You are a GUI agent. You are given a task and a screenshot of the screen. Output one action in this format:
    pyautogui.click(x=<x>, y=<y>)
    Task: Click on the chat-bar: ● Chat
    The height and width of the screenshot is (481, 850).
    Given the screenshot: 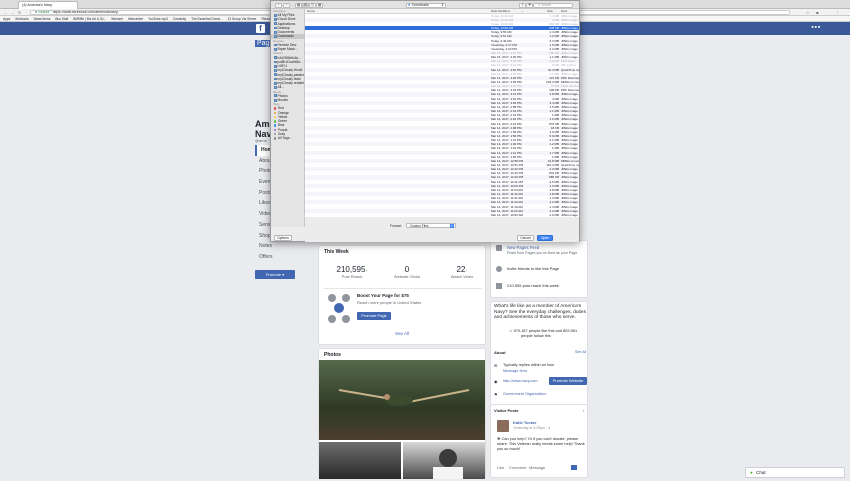 What is the action you would take?
    pyautogui.click(x=795, y=472)
    